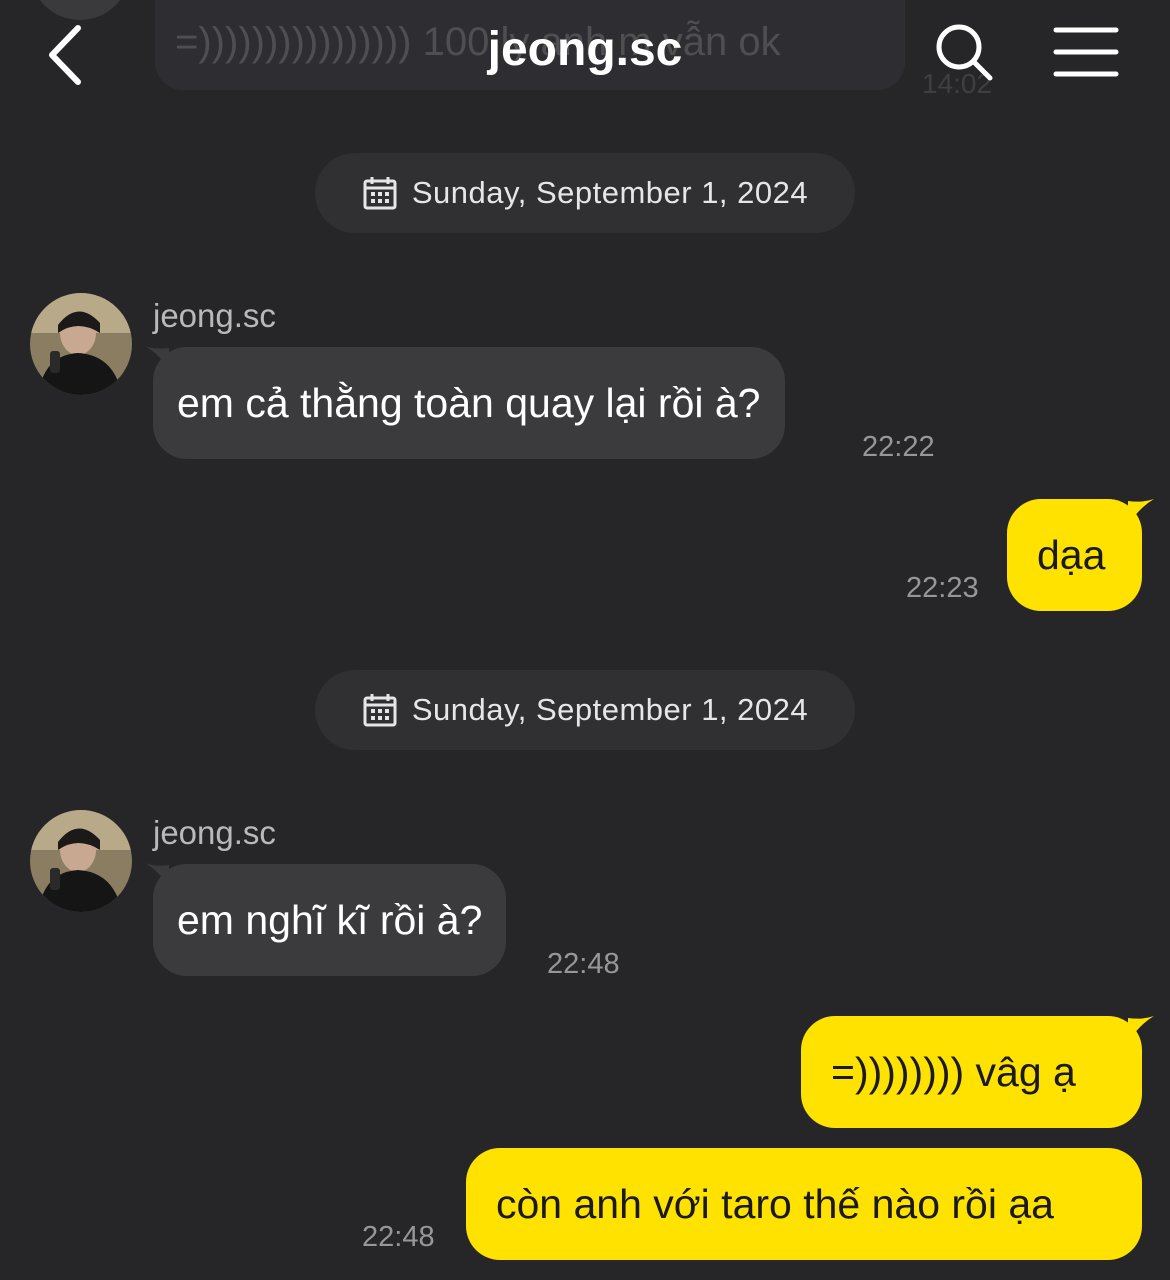 The width and height of the screenshot is (1170, 1280). I want to click on message-bubble-outgoing: dạa, so click(1074, 555).